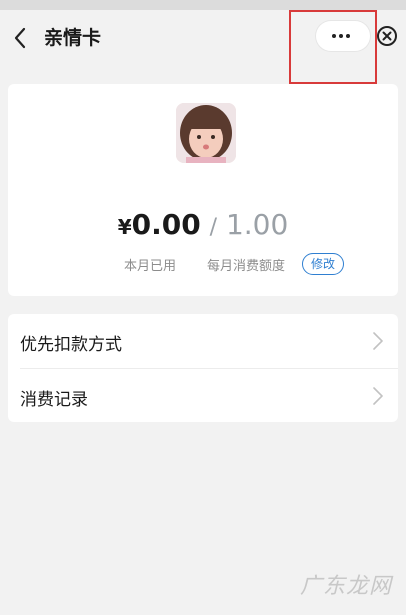  Describe the element at coordinates (246, 266) in the screenshot. I see `limit-label: 每月消费额度` at that location.